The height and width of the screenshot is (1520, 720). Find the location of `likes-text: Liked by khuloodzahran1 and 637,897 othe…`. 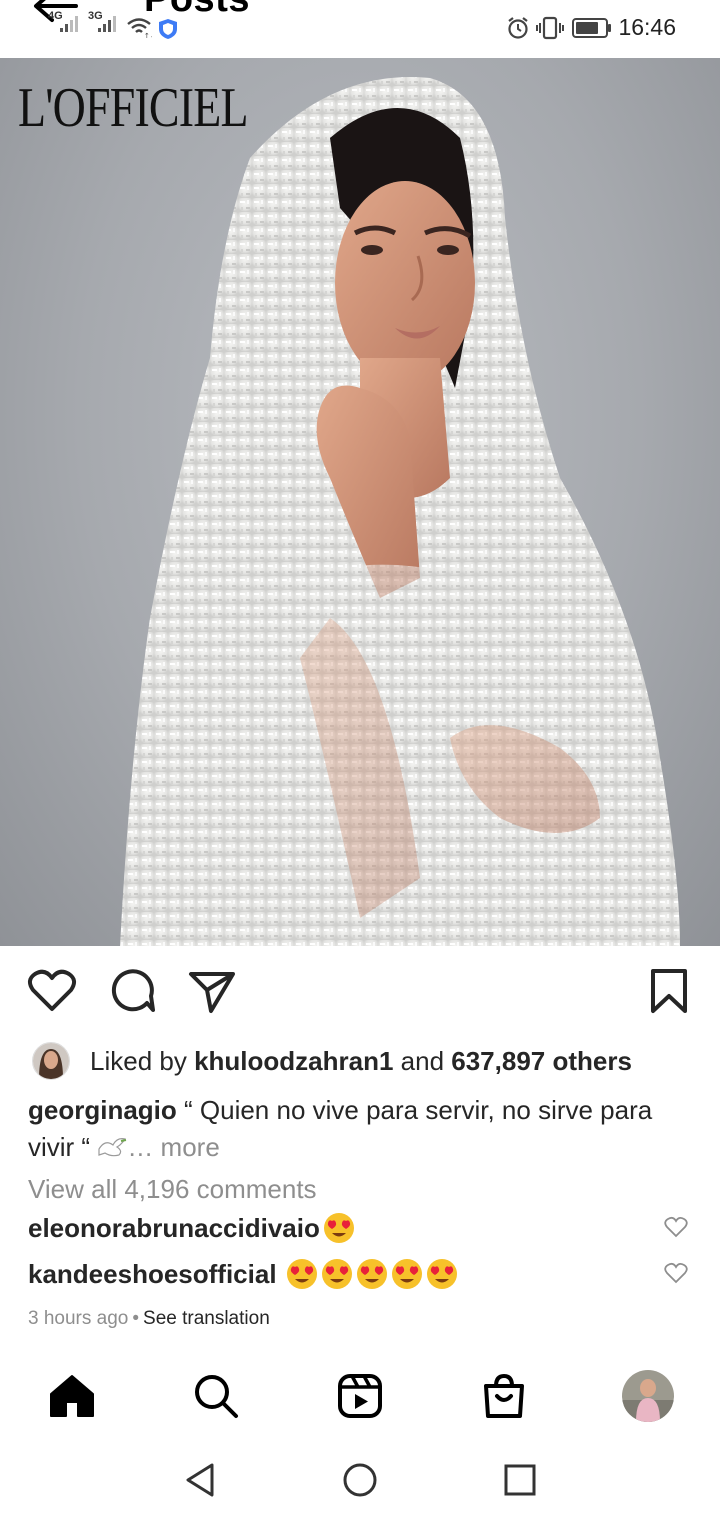

likes-text: Liked by khuloodzahran1 and 637,897 othe… is located at coordinates (361, 1061).